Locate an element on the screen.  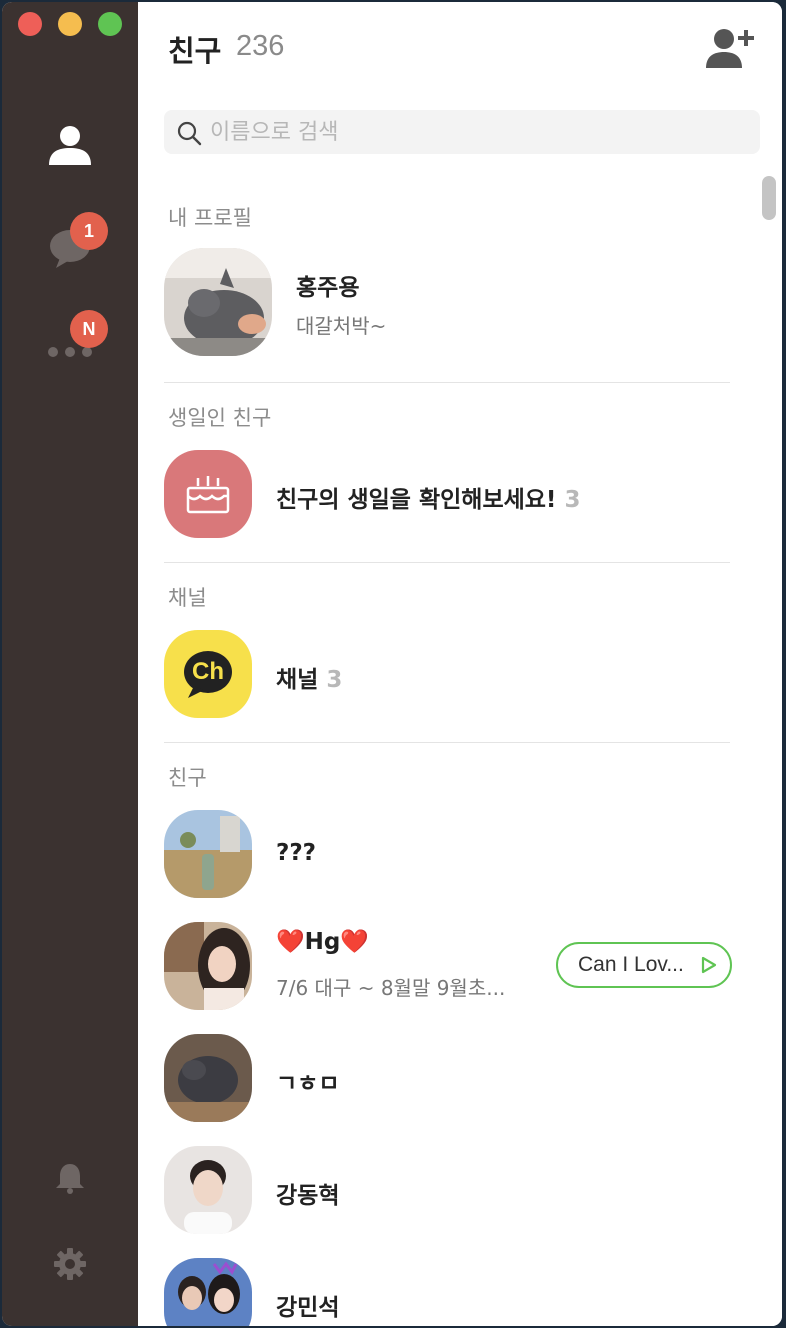
section-label-friends: 친구 is located at coordinates (187, 778).